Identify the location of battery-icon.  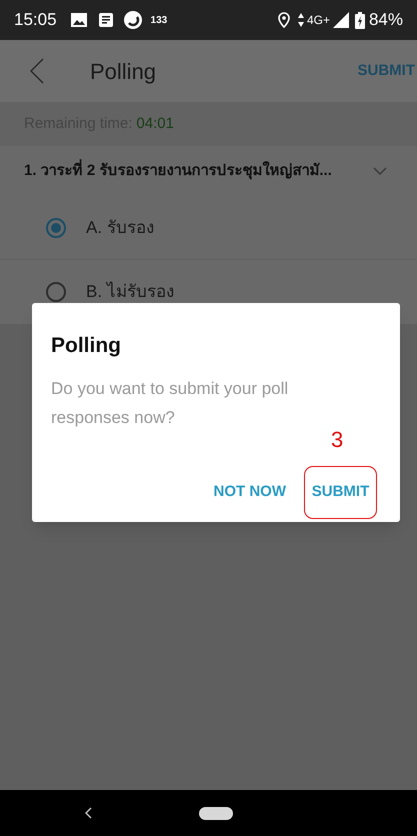
(359, 20).